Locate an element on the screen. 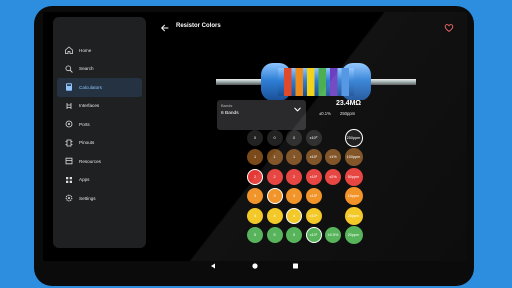 The height and width of the screenshot is (288, 512). resistor-illustration is located at coordinates (316, 81).